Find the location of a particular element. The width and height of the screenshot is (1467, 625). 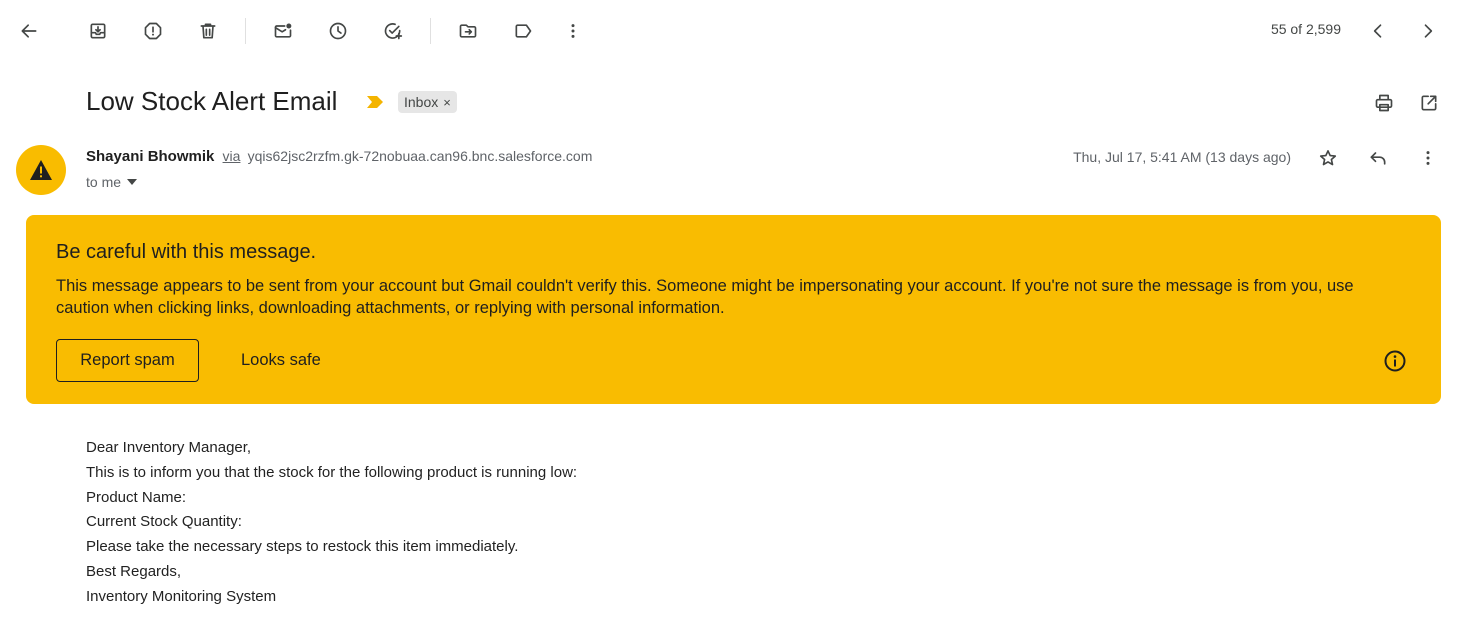

reply-button is located at coordinates (1378, 158).